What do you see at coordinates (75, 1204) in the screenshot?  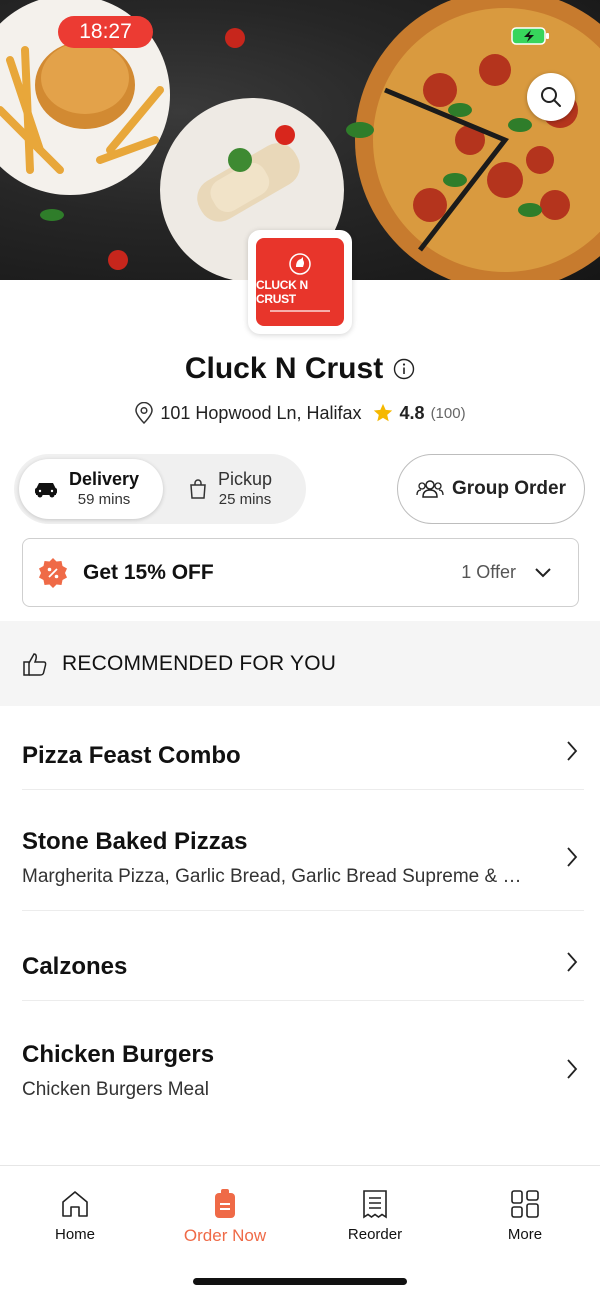 I see `home-icon` at bounding box center [75, 1204].